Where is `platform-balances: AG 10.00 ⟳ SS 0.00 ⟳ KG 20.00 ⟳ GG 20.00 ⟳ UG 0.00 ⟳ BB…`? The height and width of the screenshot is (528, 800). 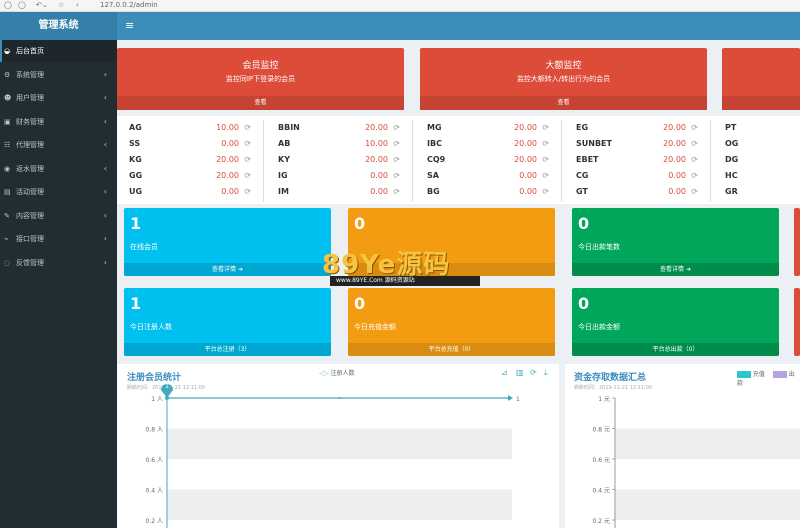
platform-balances: AG 10.00 ⟳ SS 0.00 ⟳ KG 20.00 ⟳ GG 20.00 ⟳ UG 0.00 ⟳ BB… is located at coordinates (458, 160).